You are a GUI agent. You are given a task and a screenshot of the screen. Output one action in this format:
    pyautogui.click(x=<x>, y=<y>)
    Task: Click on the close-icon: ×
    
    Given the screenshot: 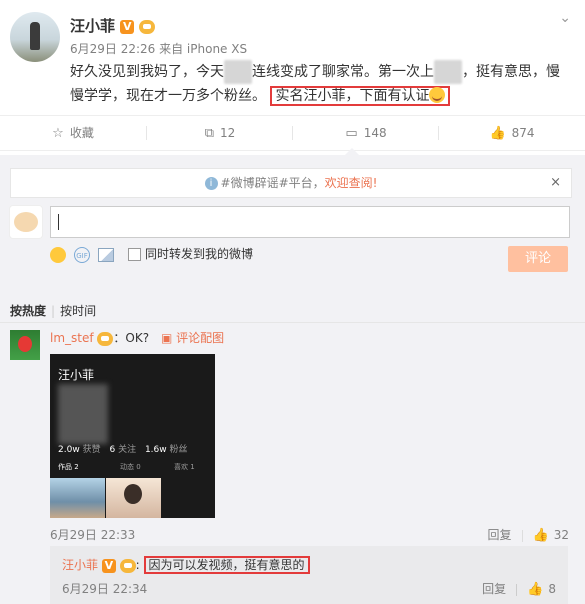 What is the action you would take?
    pyautogui.click(x=555, y=183)
    